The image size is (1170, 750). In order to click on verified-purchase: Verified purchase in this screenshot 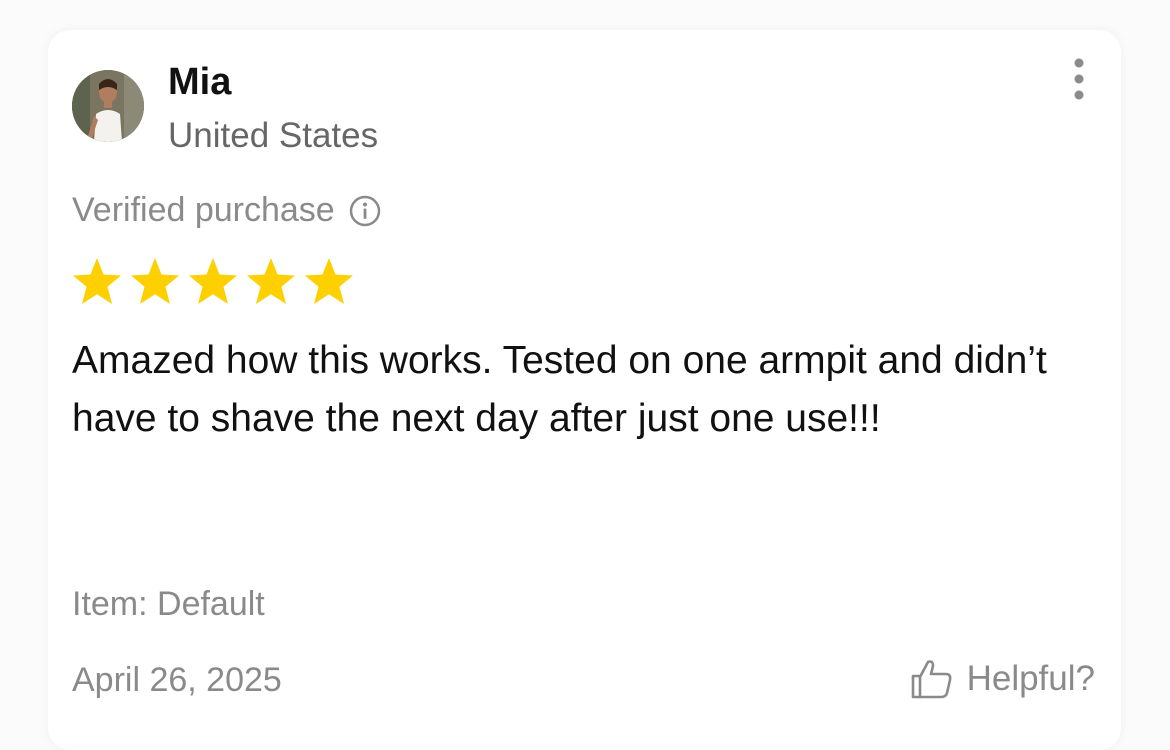, I will do `click(226, 210)`.